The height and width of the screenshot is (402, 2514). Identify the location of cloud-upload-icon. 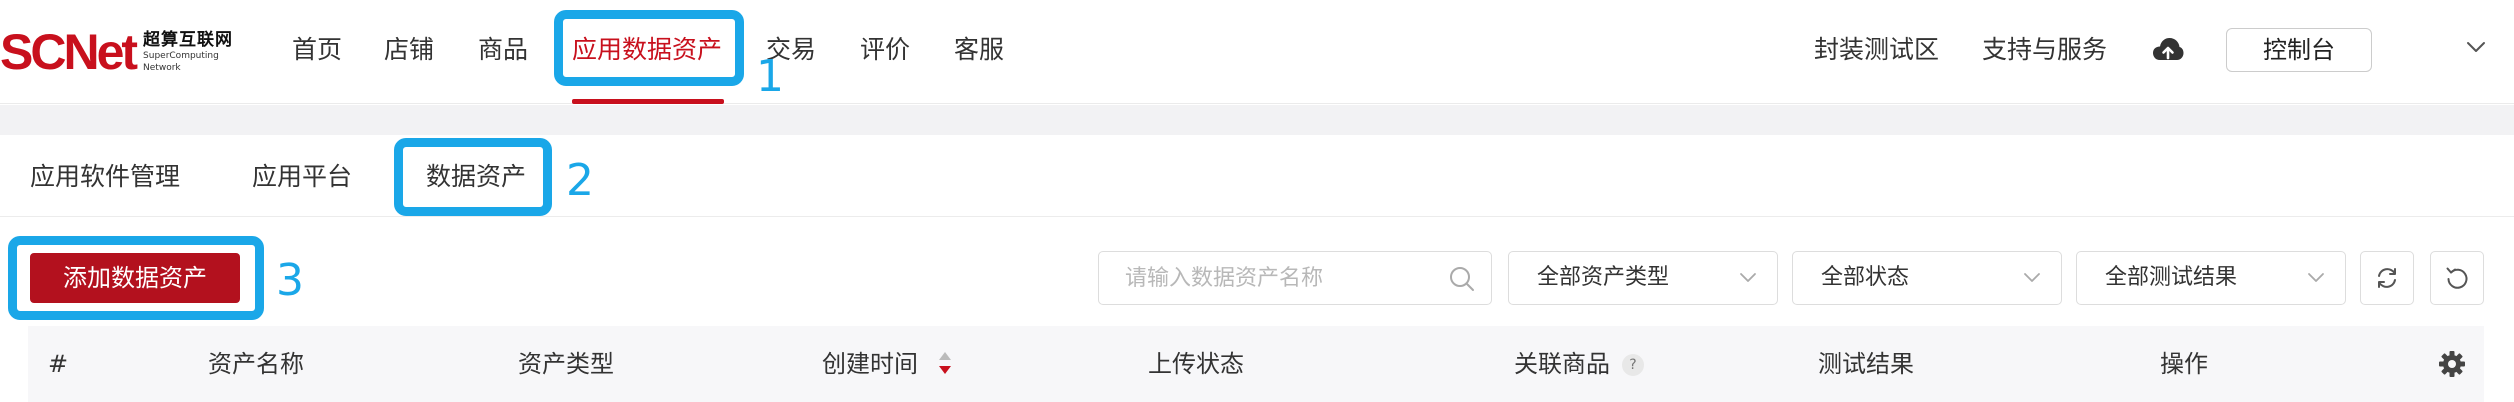
(2168, 50).